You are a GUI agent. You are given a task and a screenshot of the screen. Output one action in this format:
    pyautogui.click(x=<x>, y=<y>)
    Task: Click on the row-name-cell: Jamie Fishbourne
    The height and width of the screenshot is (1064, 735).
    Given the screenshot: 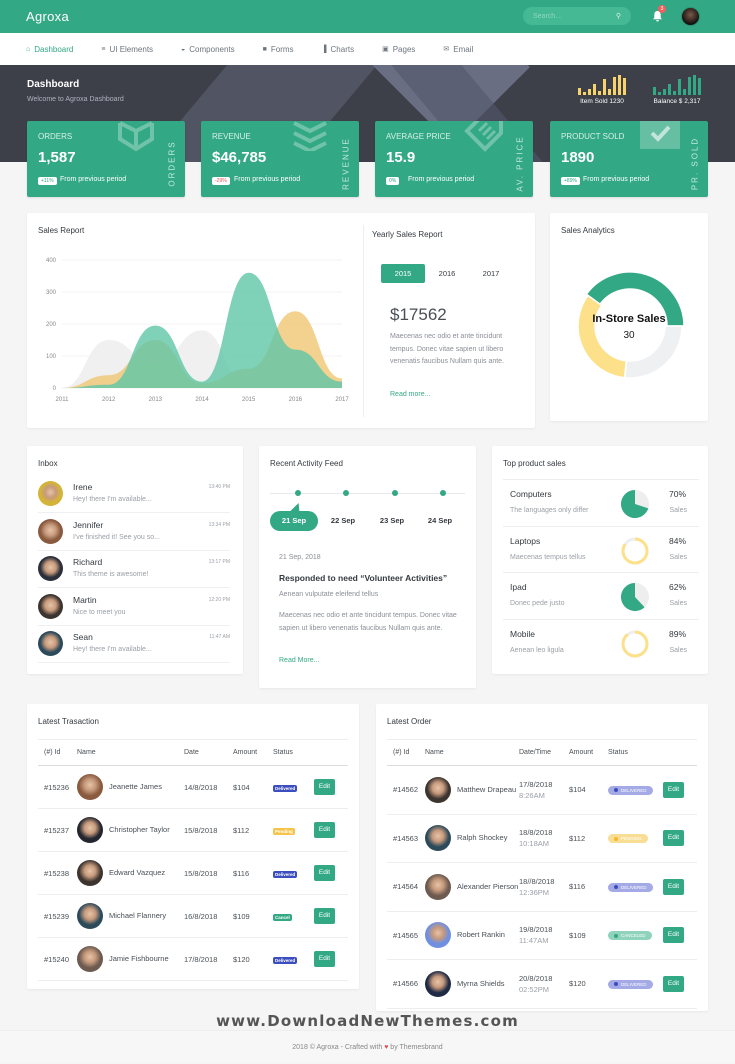 What is the action you would take?
    pyautogui.click(x=130, y=959)
    